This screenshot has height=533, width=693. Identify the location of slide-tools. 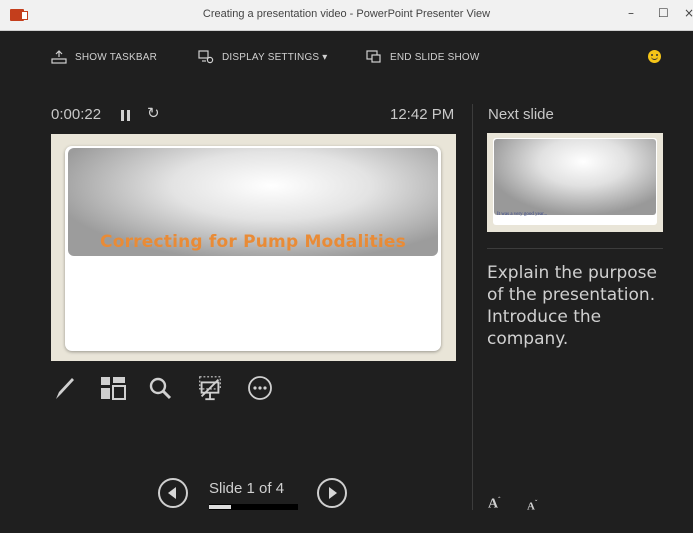
(171, 389).